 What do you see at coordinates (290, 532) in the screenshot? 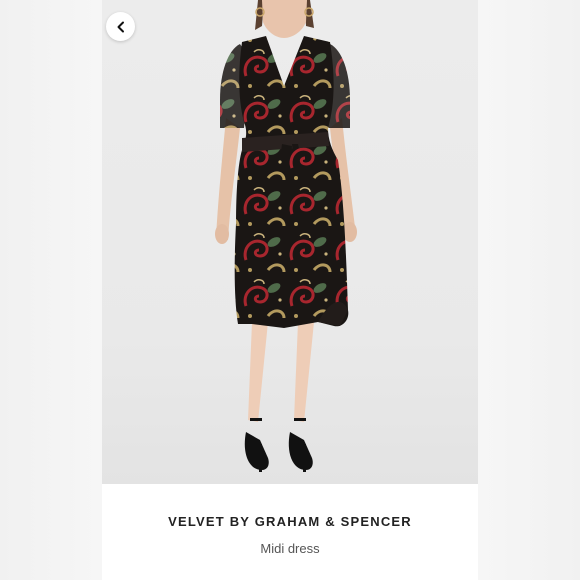
I see `product-info: VELVET BY GRAHAM & SPENCER Midi dress` at bounding box center [290, 532].